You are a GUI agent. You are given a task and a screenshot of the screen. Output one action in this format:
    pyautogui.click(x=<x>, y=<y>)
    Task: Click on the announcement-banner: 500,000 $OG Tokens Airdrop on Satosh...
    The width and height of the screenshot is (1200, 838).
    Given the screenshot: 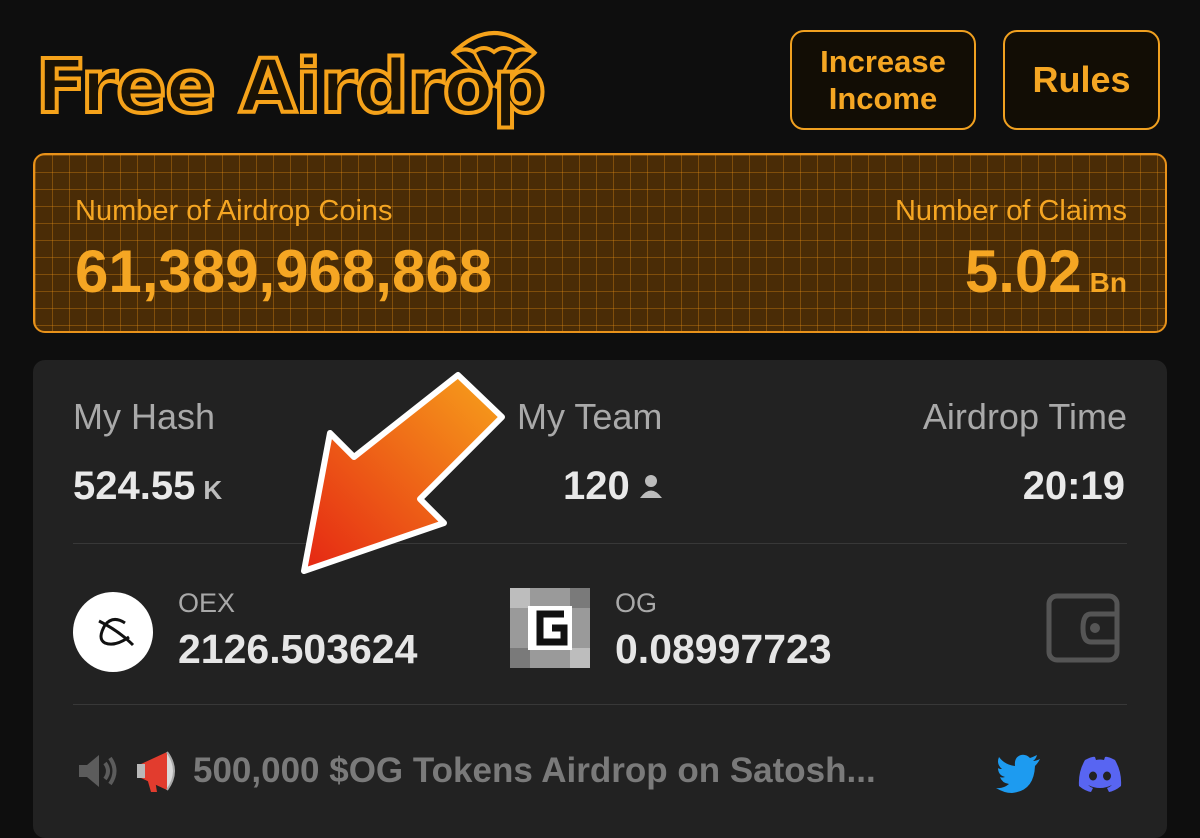 What is the action you would take?
    pyautogui.click(x=475, y=771)
    